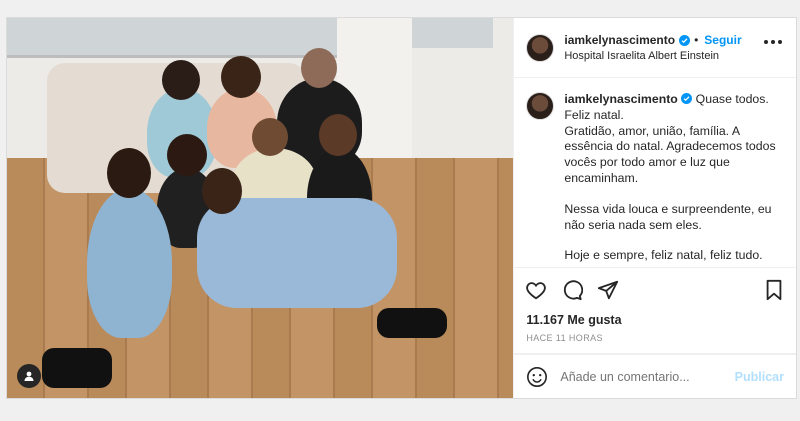  What do you see at coordinates (619, 40) in the screenshot?
I see `username: iamkelynascimento` at bounding box center [619, 40].